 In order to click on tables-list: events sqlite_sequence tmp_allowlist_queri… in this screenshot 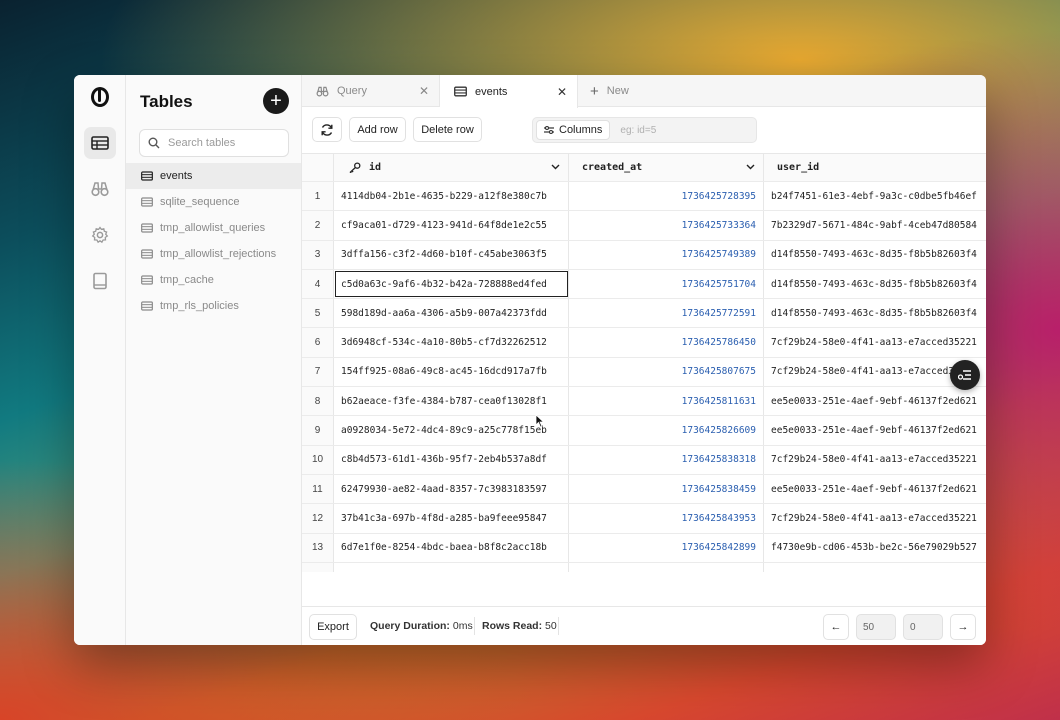, I will do `click(213, 241)`.